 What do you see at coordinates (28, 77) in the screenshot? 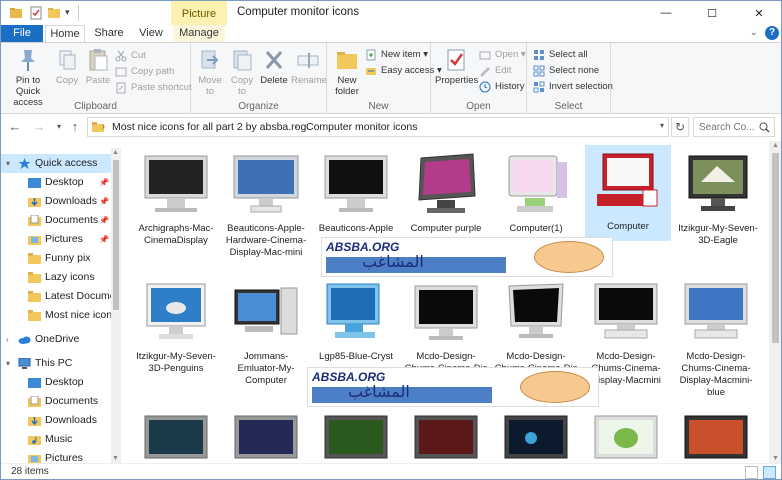
I see `pin-to-quick-access-button: Pin to Quick access` at bounding box center [28, 77].